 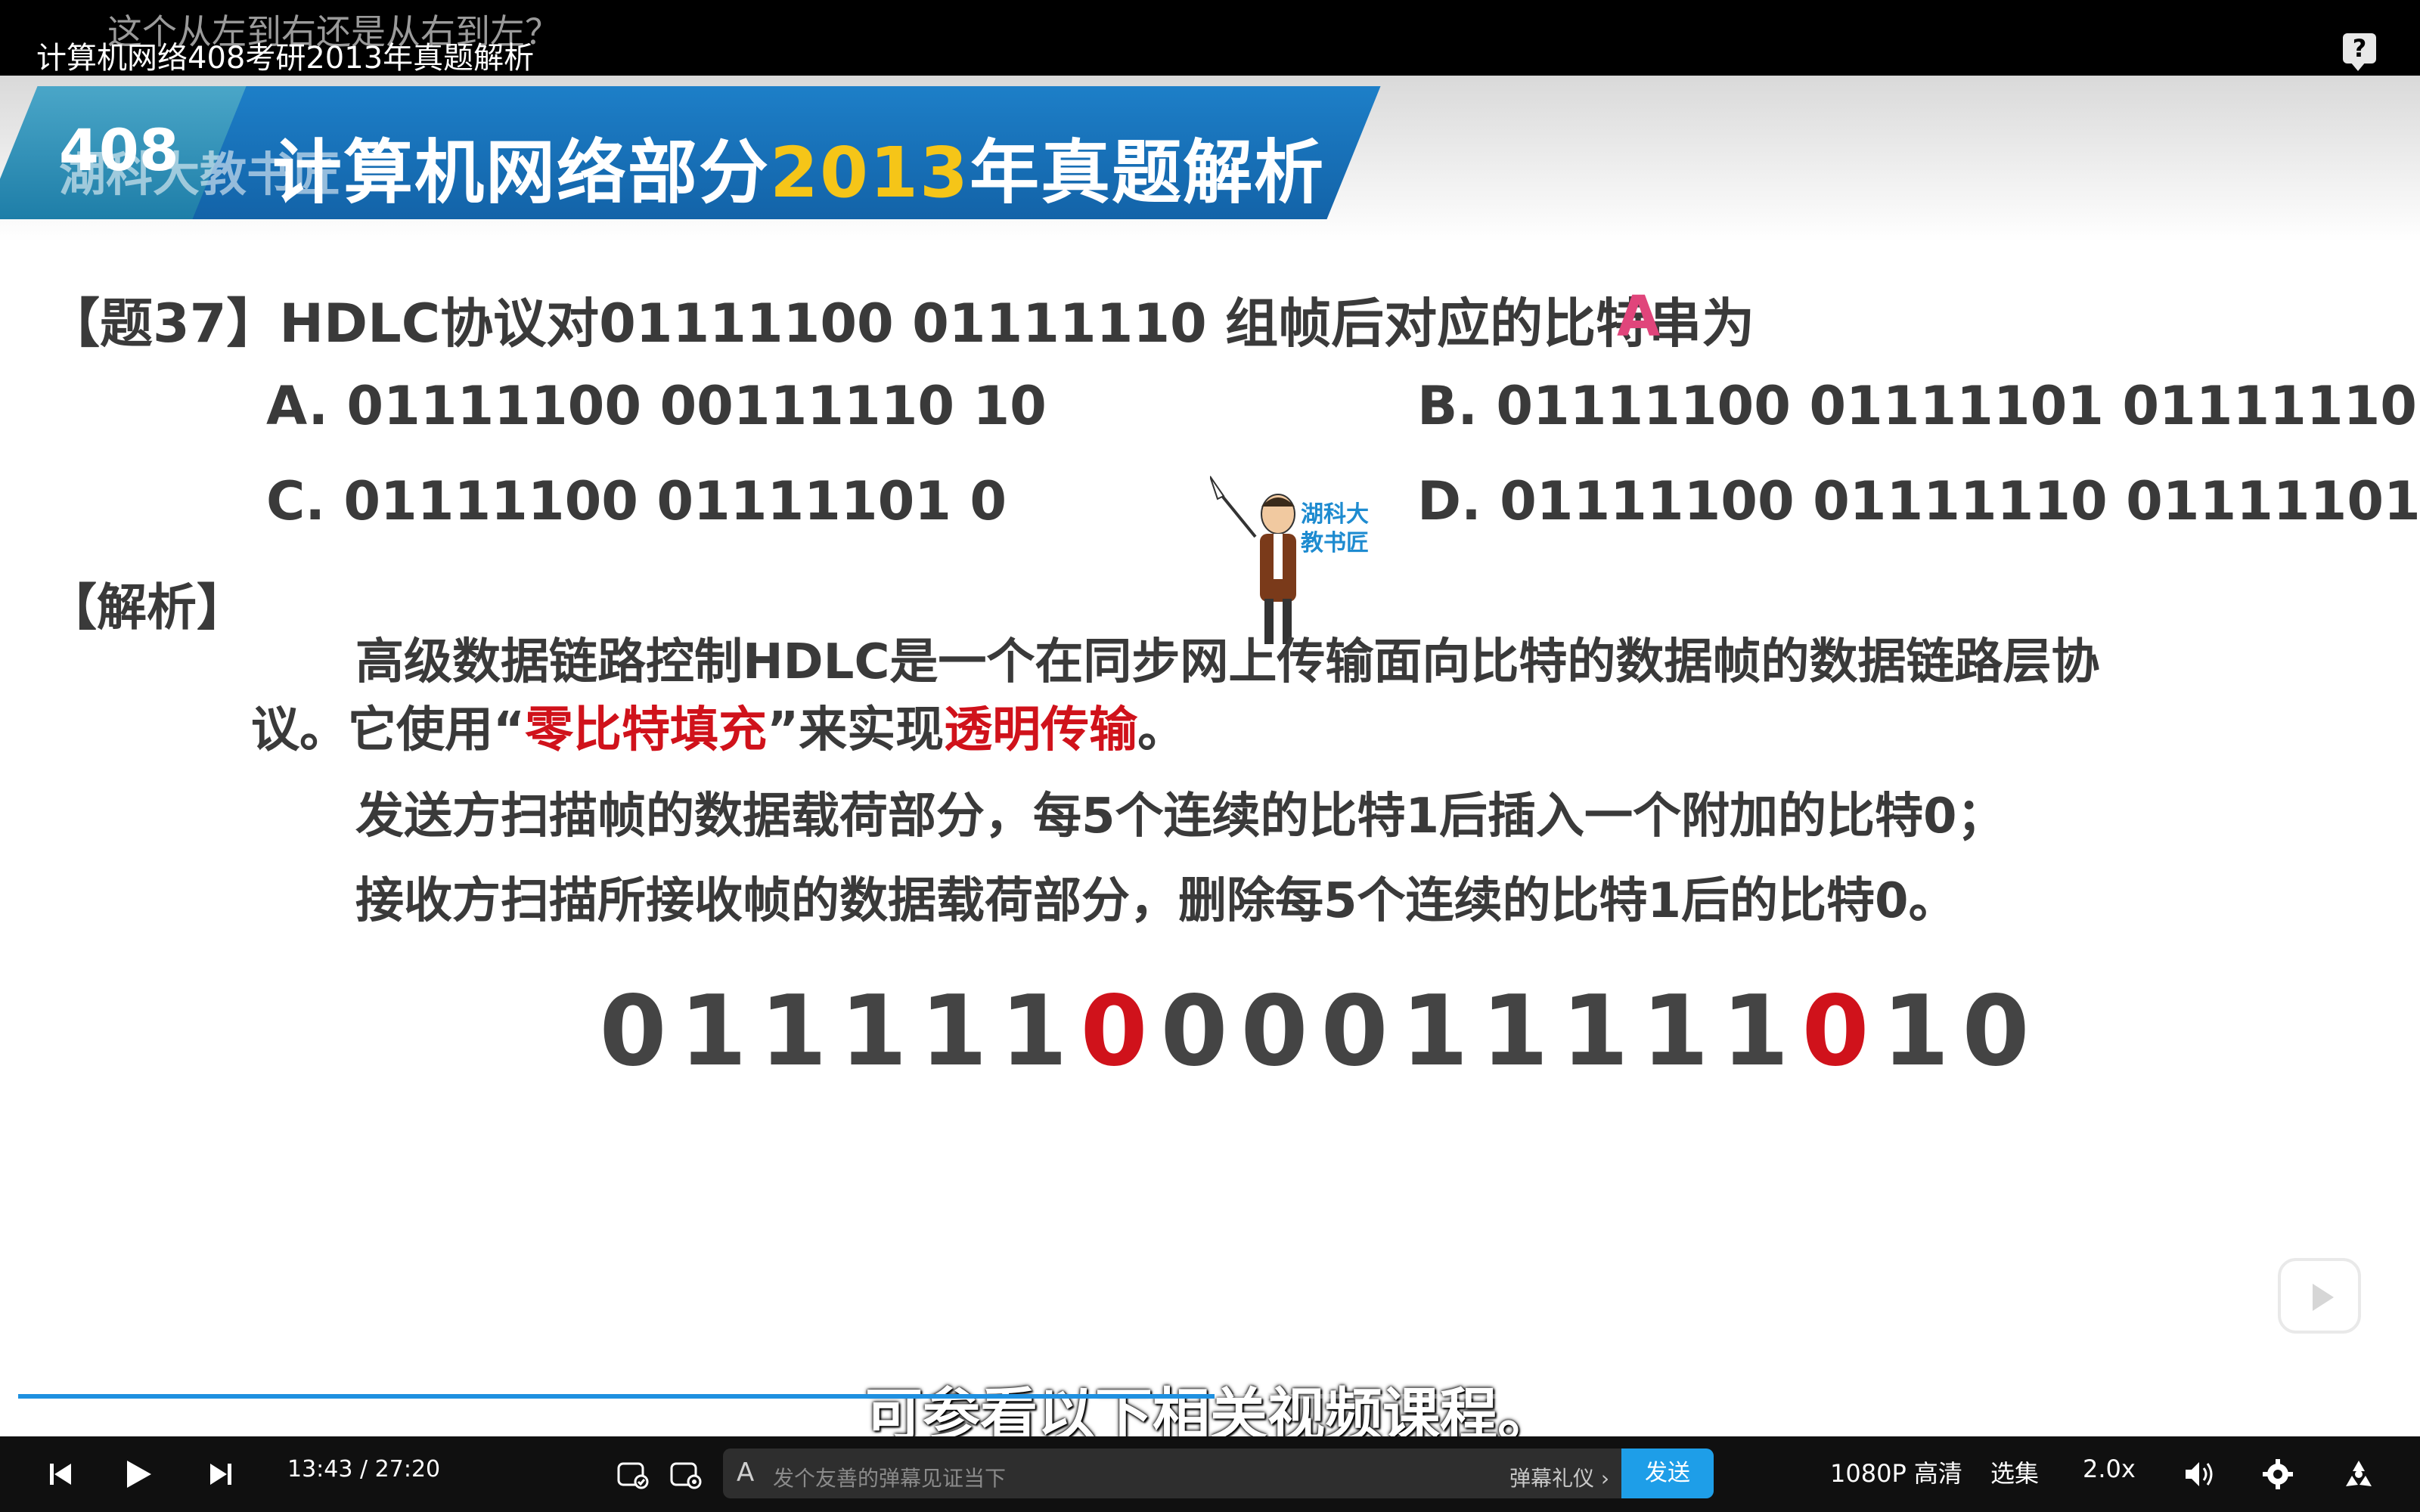 I want to click on analysis-line-2-b: ”来实现, so click(x=856, y=730).